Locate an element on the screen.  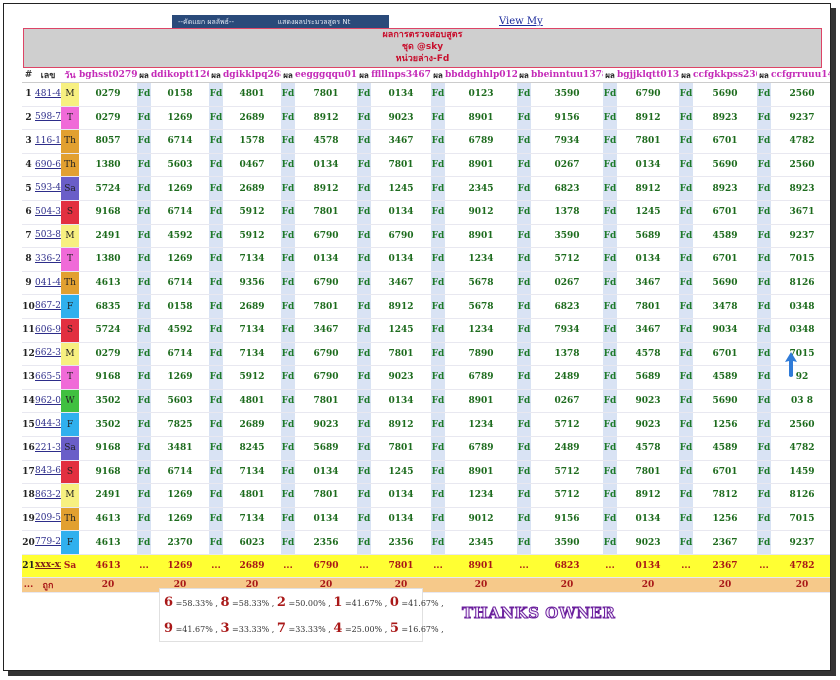
row-number: 9 is located at coordinates (28, 283).